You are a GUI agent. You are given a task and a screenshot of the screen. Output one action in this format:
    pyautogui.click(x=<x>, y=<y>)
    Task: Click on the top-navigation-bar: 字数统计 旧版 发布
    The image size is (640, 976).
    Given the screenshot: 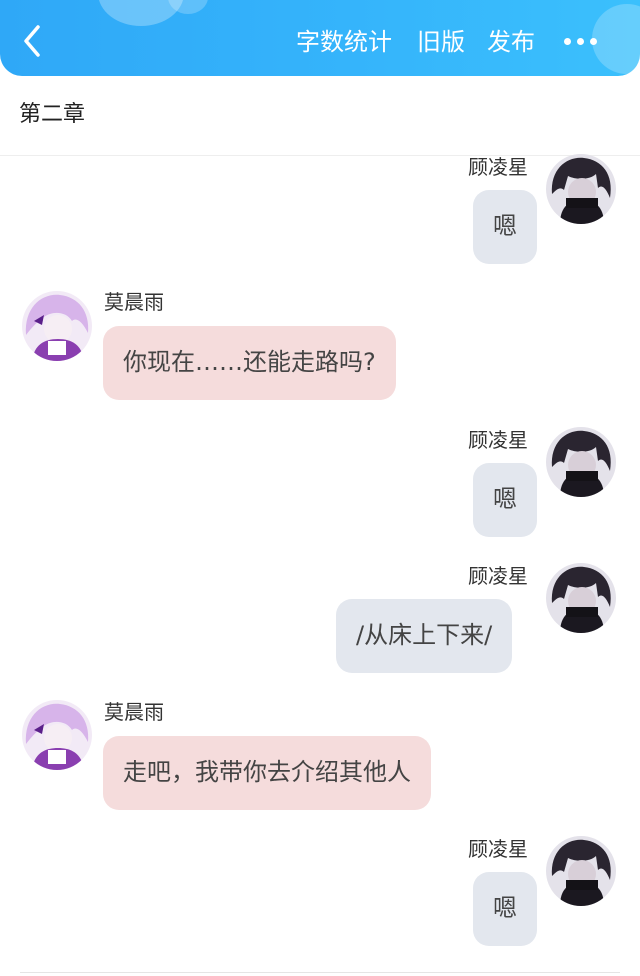 What is the action you would take?
    pyautogui.click(x=320, y=38)
    